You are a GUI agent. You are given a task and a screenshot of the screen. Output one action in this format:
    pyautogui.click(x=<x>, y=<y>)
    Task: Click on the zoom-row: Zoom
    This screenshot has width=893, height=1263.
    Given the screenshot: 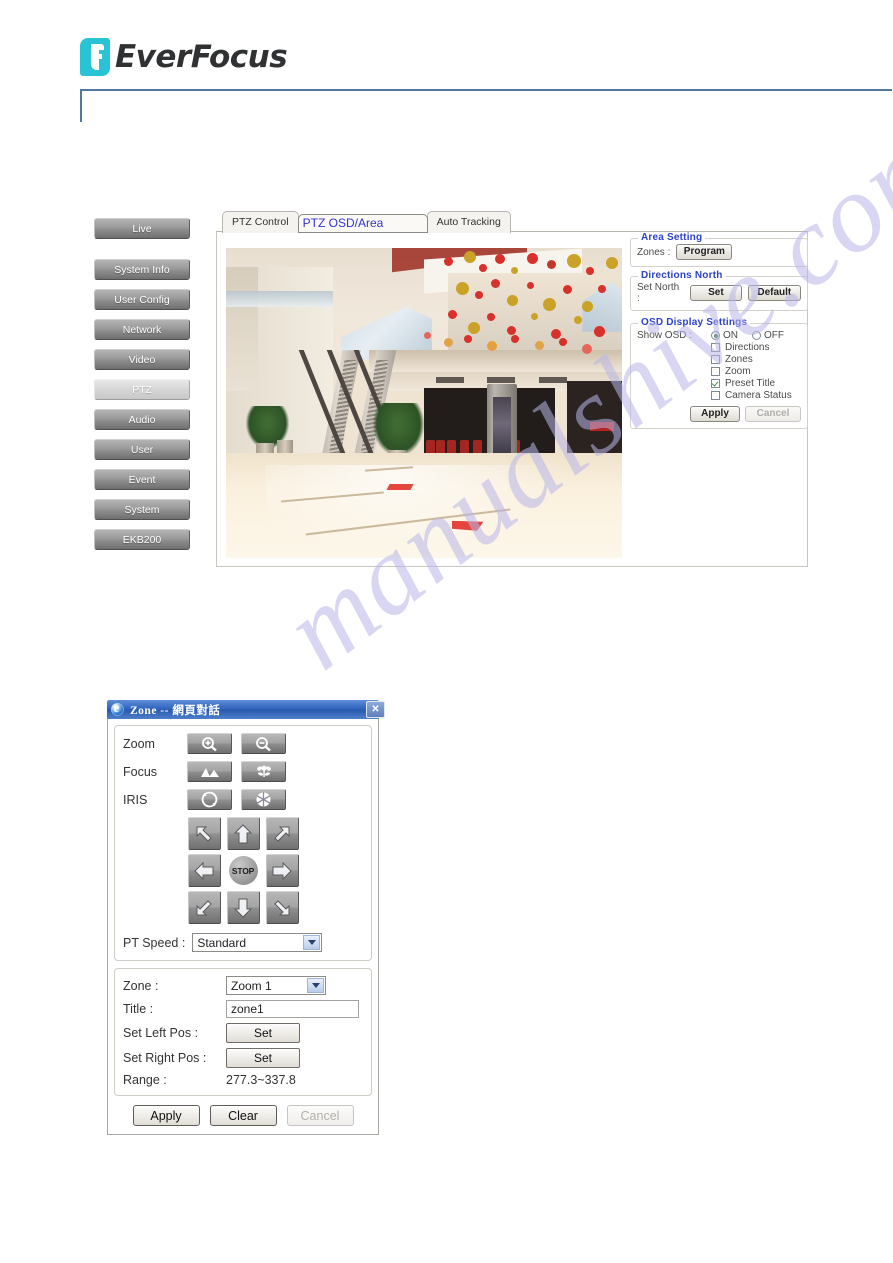 What is the action you would take?
    pyautogui.click(x=243, y=743)
    